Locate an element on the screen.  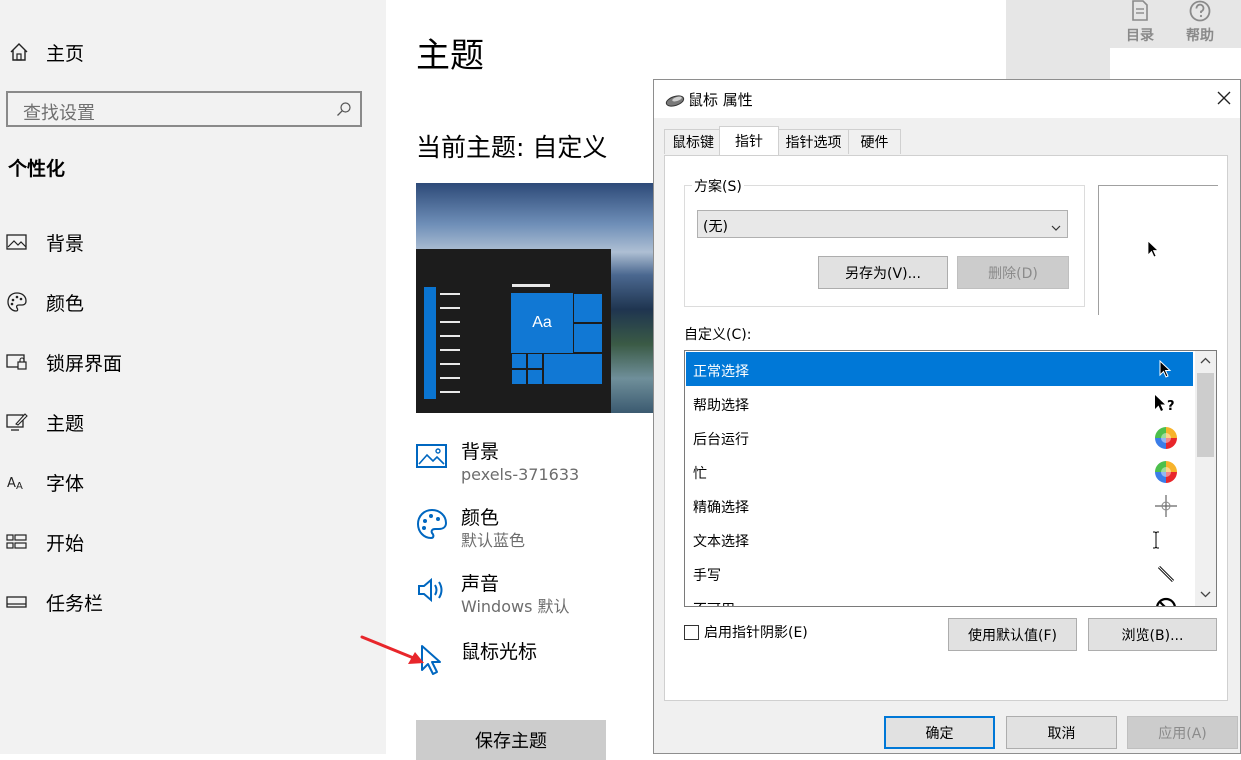
sidebar-item-taskbar: 任务栏 is located at coordinates (54, 602).